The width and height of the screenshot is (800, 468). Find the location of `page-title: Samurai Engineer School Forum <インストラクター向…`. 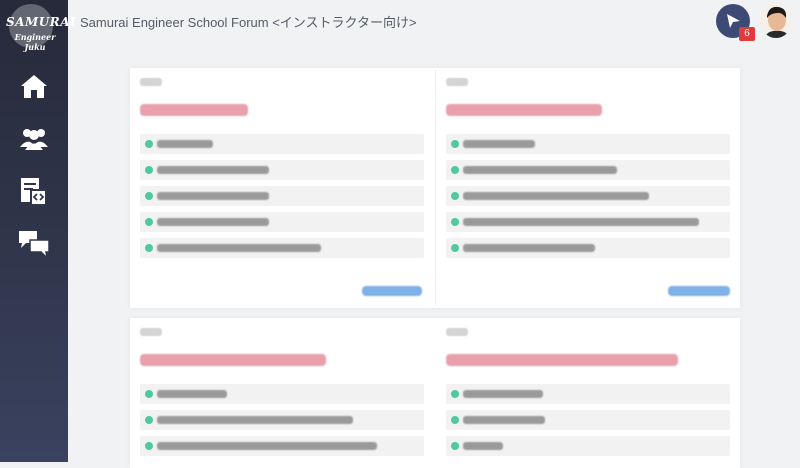

page-title: Samurai Engineer School Forum <インストラクター向… is located at coordinates (248, 22).